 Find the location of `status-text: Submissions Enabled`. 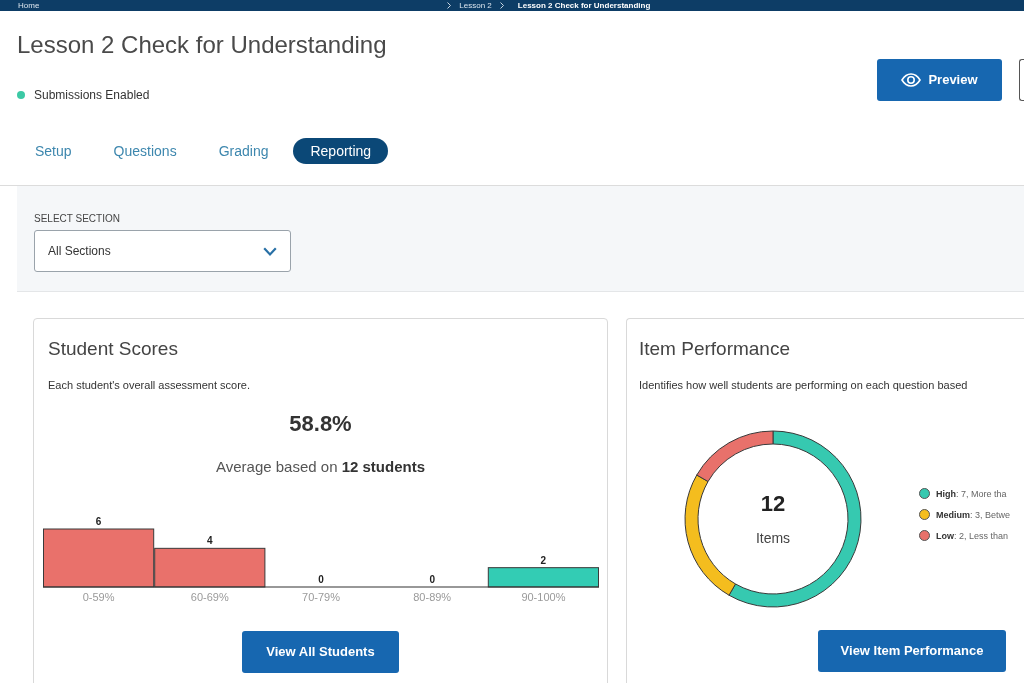

status-text: Submissions Enabled is located at coordinates (92, 95).